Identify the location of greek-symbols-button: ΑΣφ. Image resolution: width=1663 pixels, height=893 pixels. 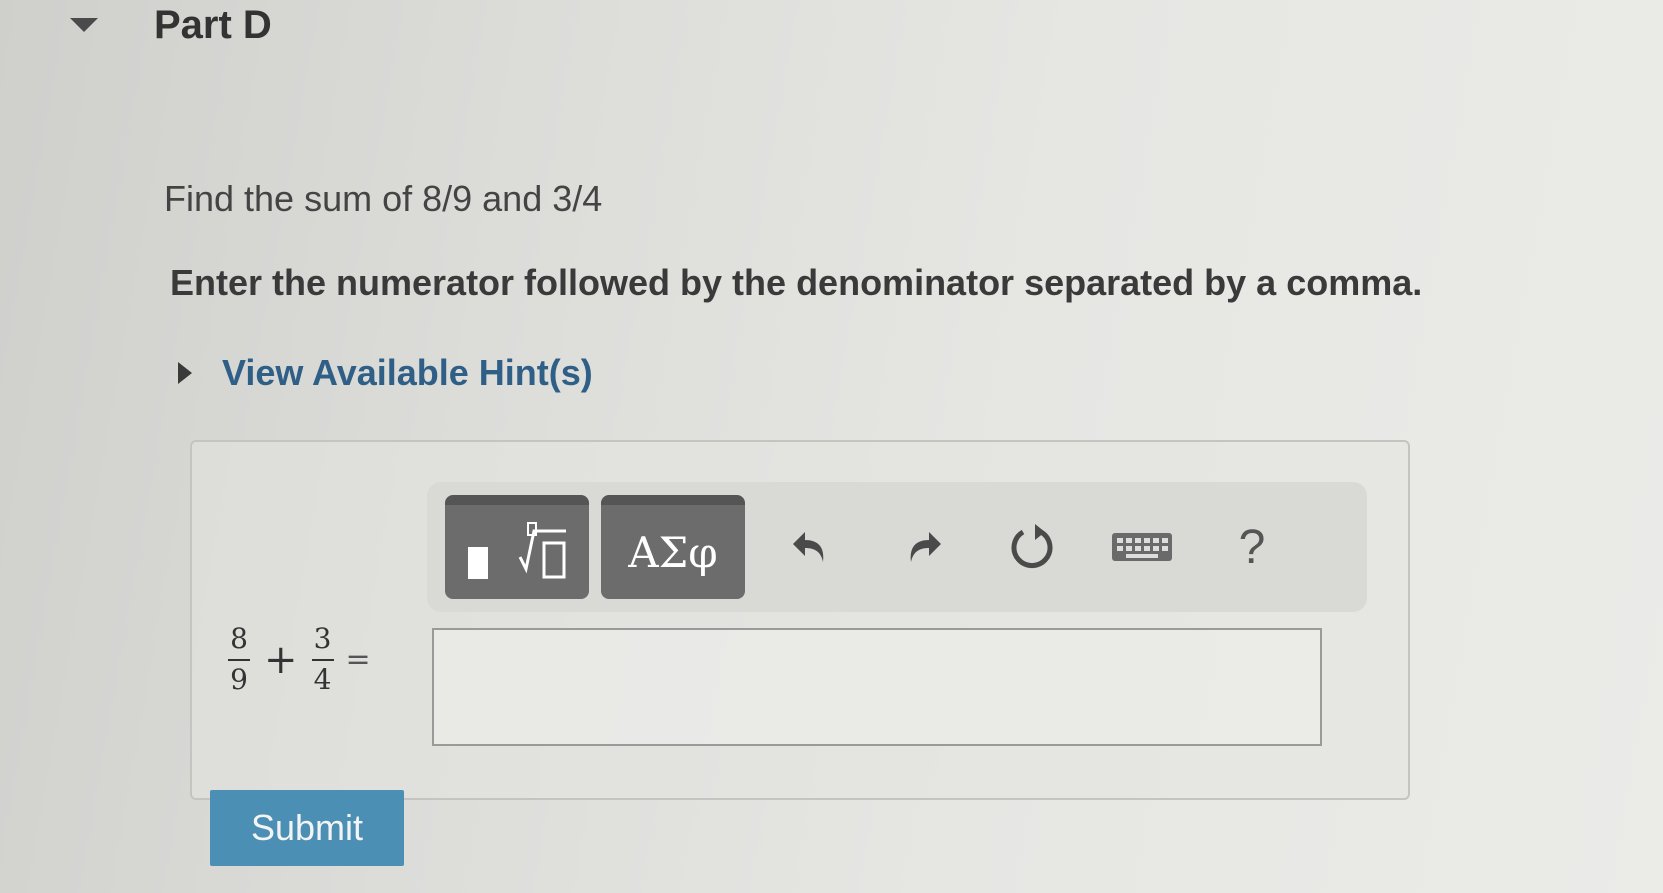
(673, 547).